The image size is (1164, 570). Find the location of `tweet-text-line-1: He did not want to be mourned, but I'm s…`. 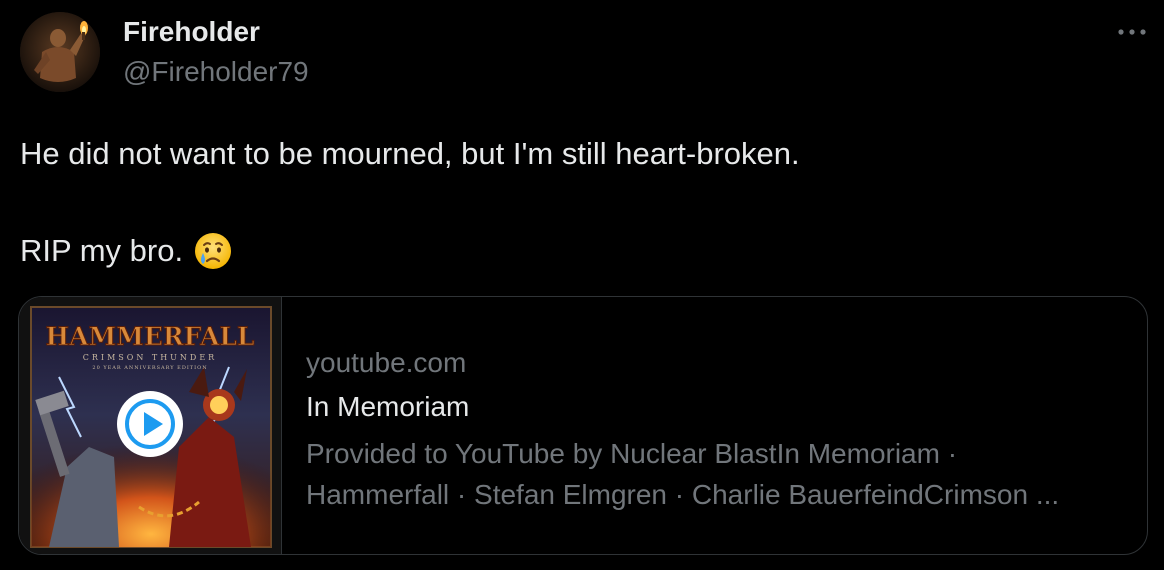

tweet-text-line-1: He did not want to be mourned, but I'm s… is located at coordinates (410, 153).